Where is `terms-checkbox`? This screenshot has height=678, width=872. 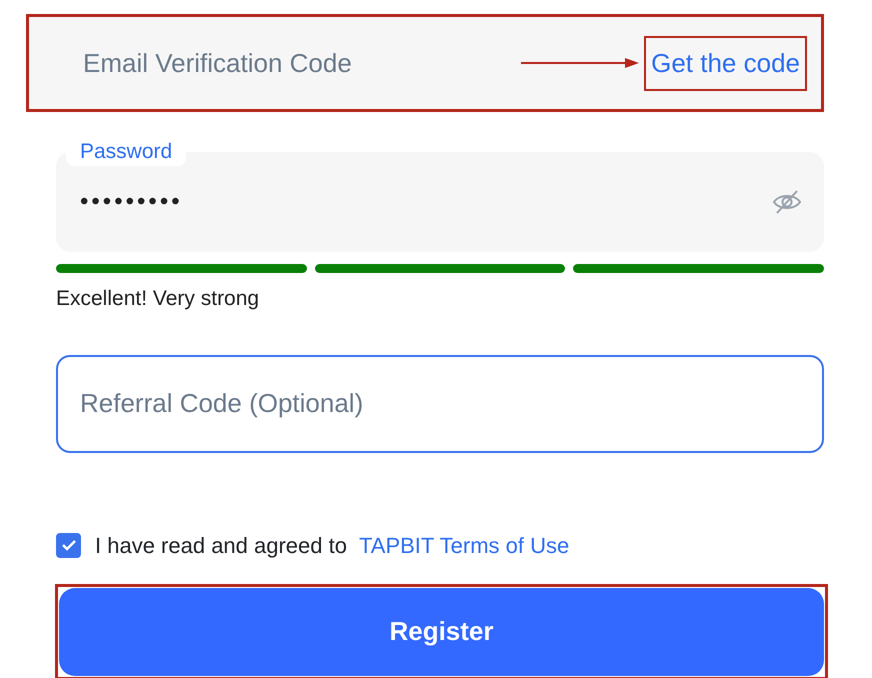
terms-checkbox is located at coordinates (68, 545).